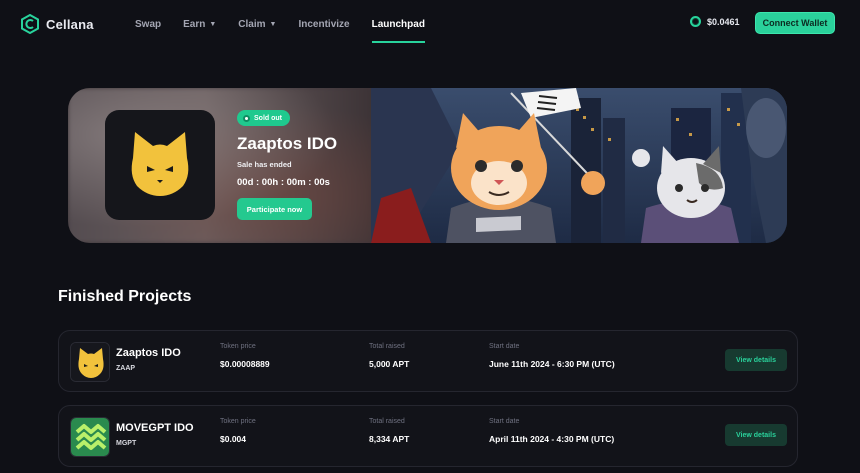  I want to click on nav-earn: Earn ▼, so click(199, 24).